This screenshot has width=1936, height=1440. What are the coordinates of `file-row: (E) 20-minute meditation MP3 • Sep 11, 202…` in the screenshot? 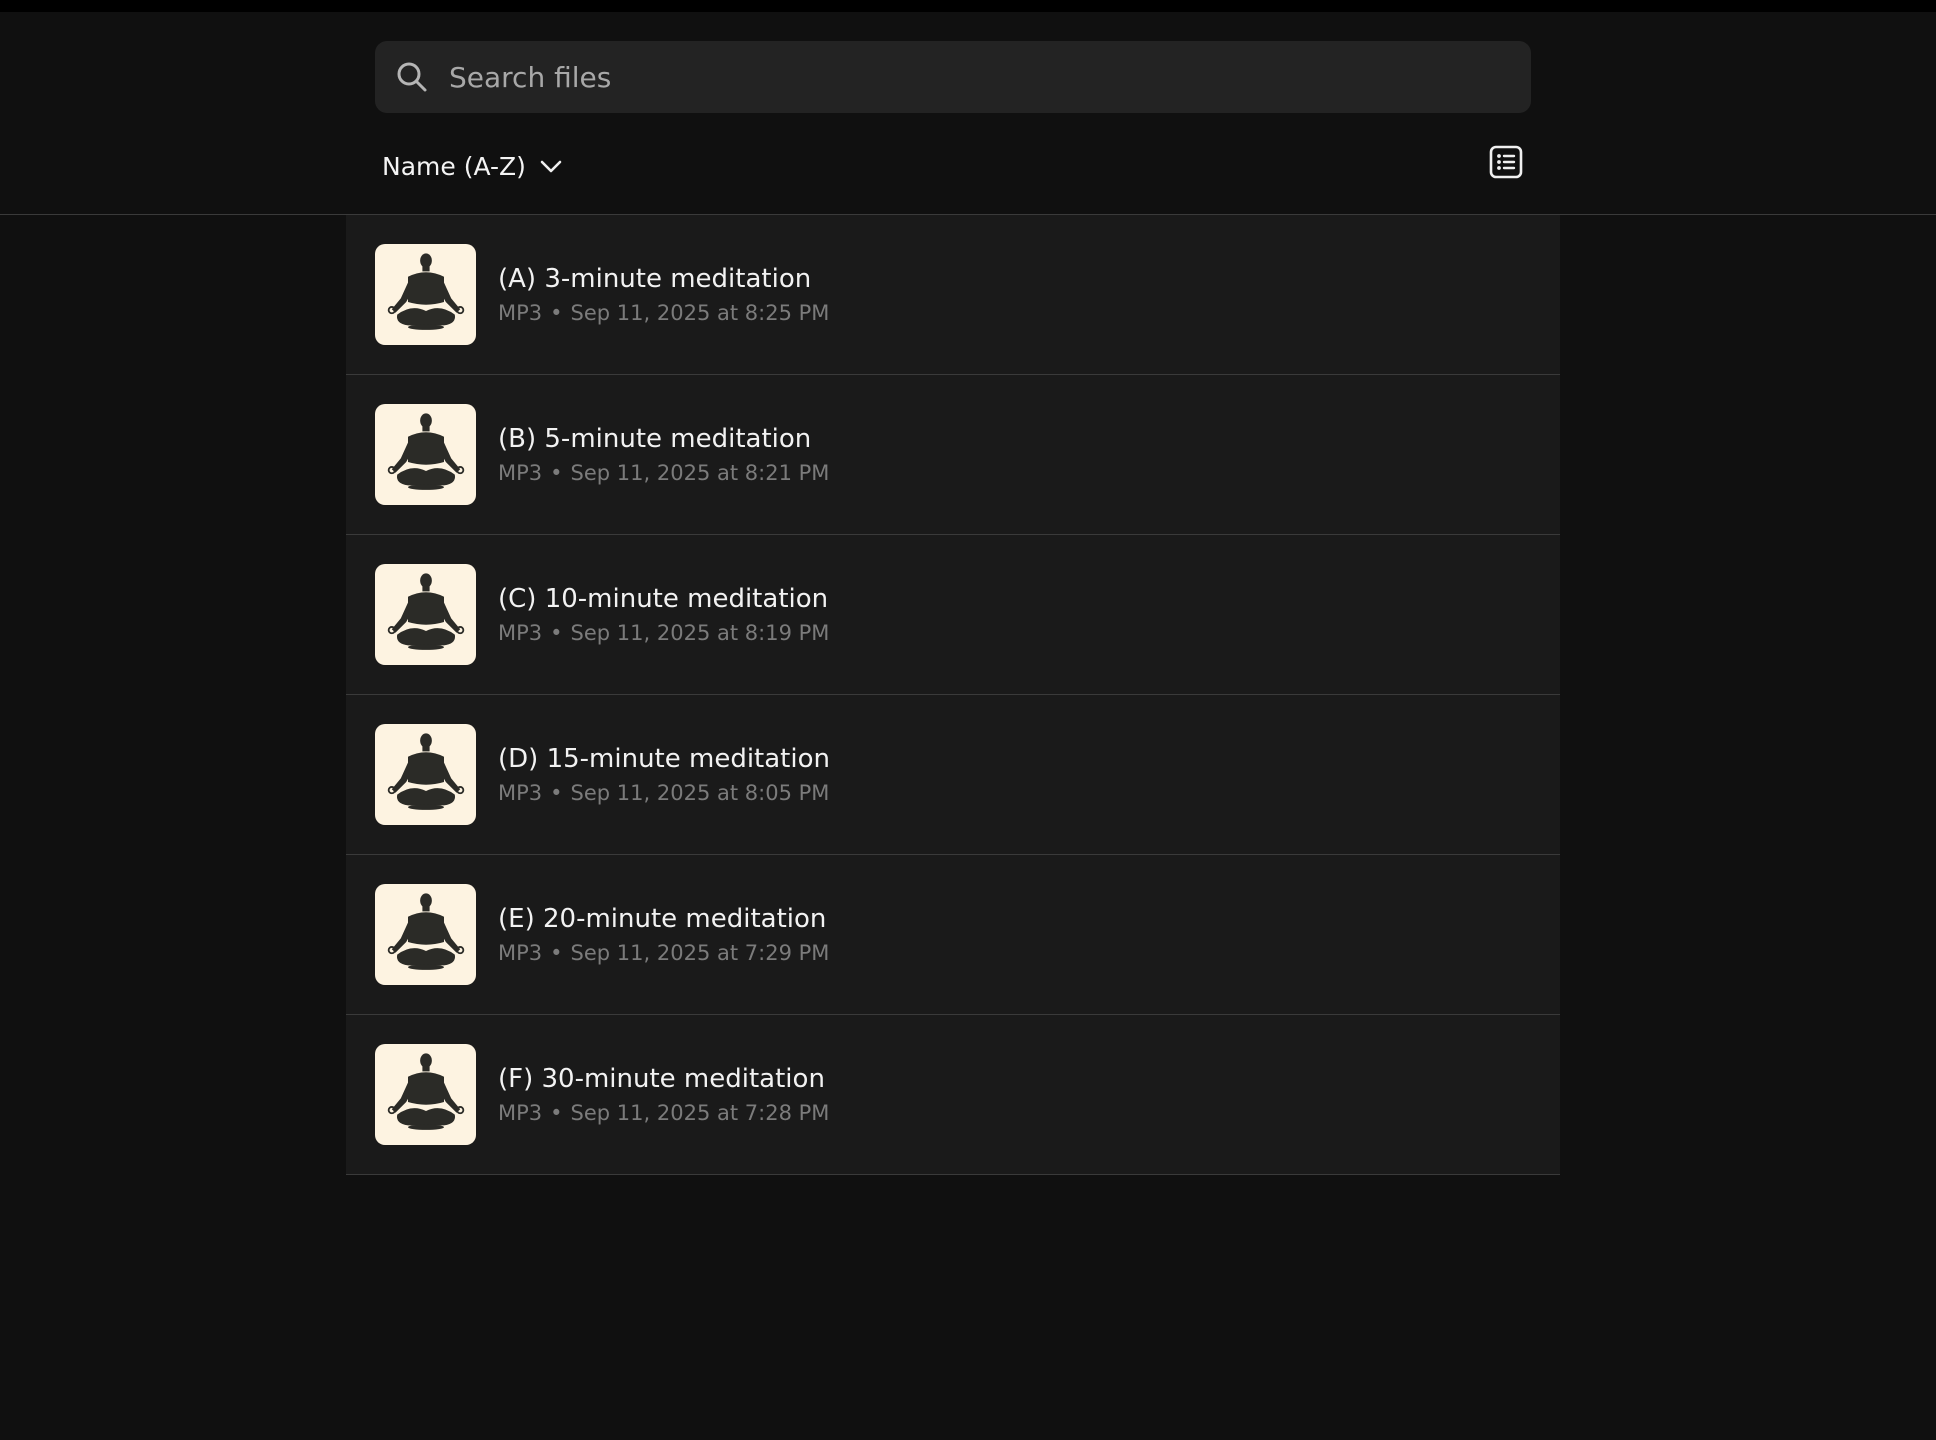 It's located at (953, 935).